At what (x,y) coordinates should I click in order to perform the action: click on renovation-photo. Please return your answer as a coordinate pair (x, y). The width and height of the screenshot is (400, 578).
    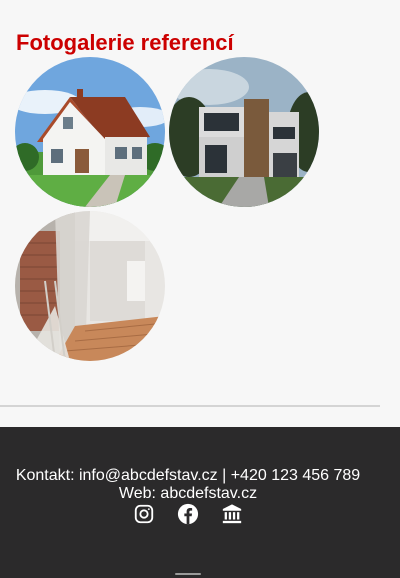
    Looking at the image, I should click on (90, 286).